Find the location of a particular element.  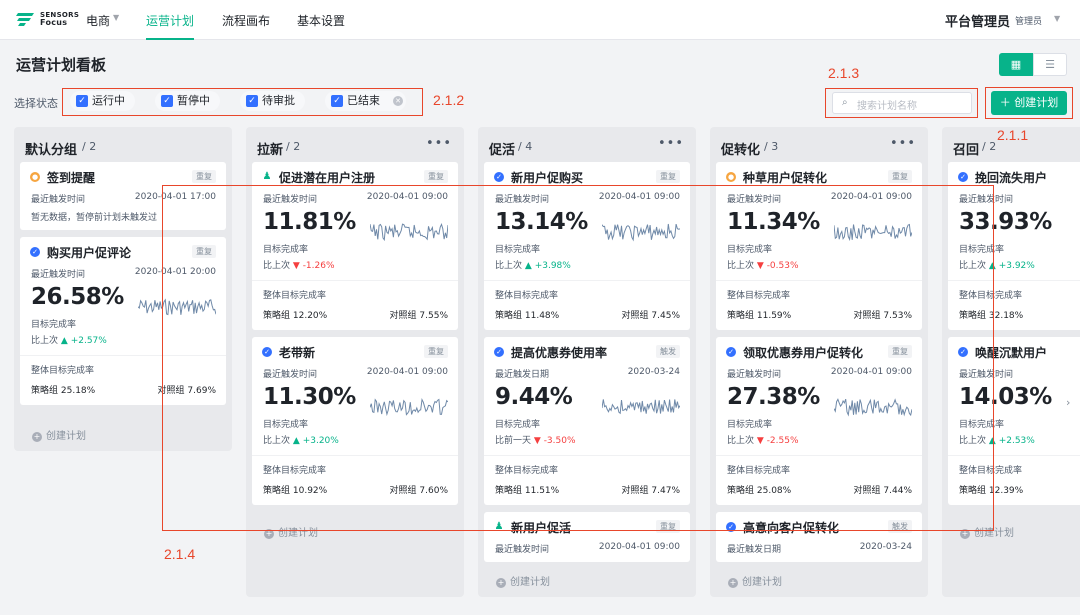

column-title: 默认分组 is located at coordinates (51, 150).